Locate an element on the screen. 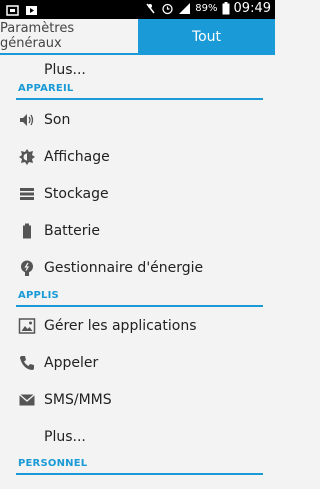  mute-icon is located at coordinates (150, 8).